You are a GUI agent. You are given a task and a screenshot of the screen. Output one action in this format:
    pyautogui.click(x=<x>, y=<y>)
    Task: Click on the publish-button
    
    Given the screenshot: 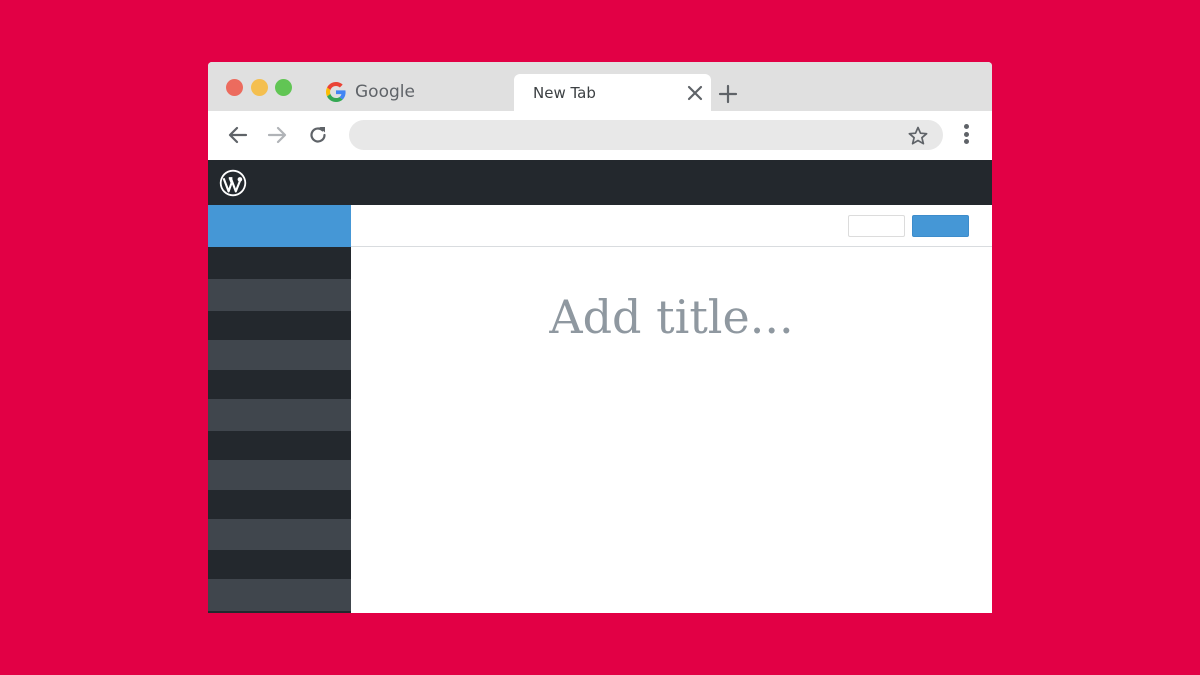 What is the action you would take?
    pyautogui.click(x=940, y=226)
    